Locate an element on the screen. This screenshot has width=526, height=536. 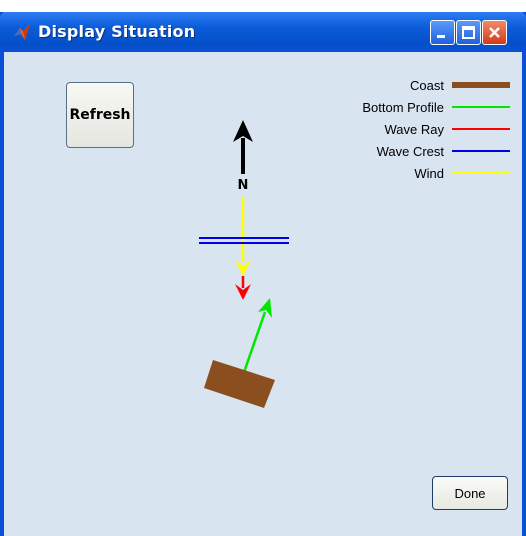
close-button is located at coordinates (494, 32).